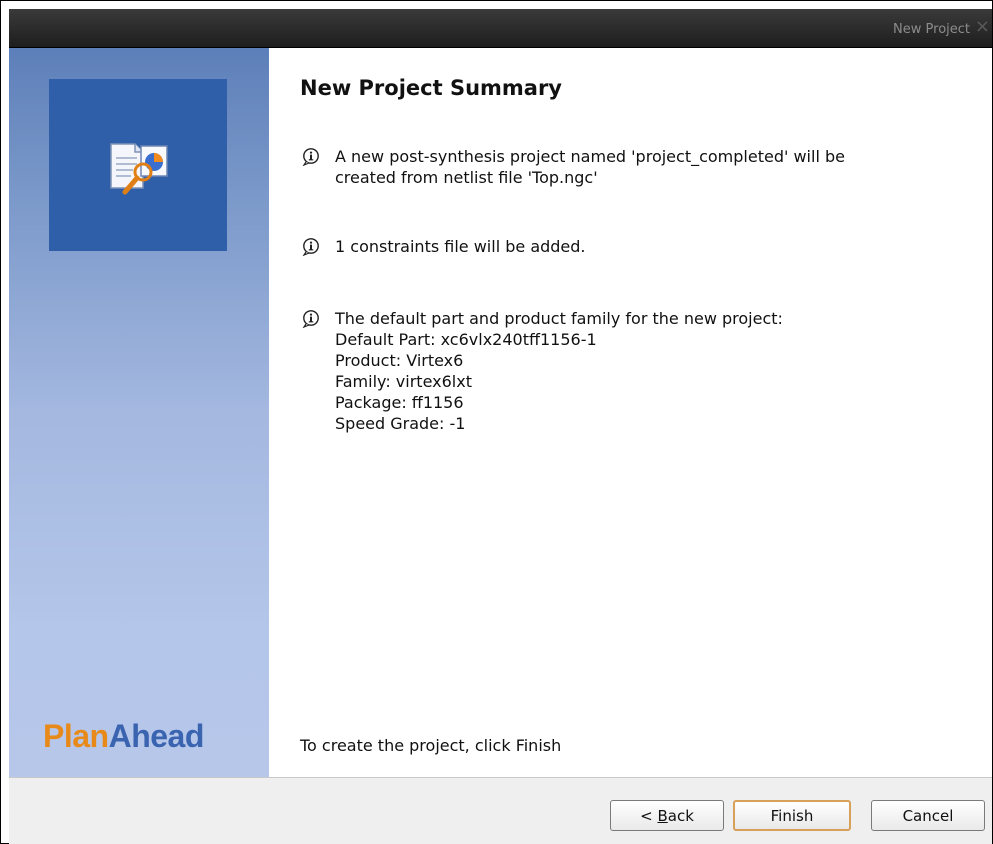 The image size is (993, 844). What do you see at coordinates (500, 810) in the screenshot?
I see `button-bar: < Back Finish Cancel` at bounding box center [500, 810].